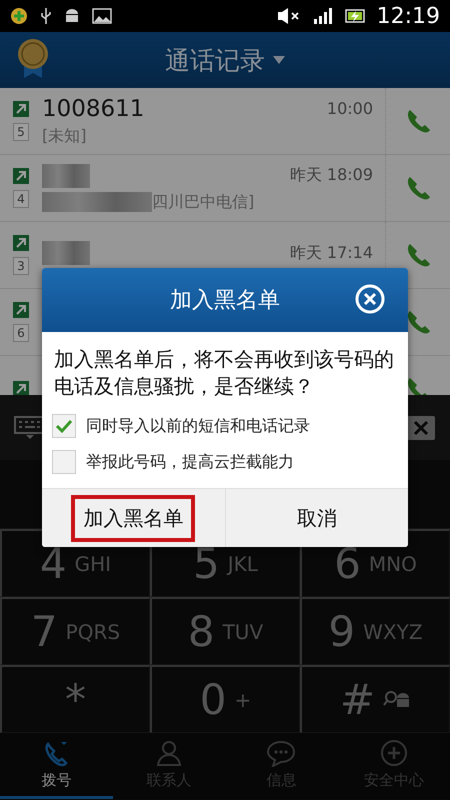  I want to click on call-time: 昨天 17:14, so click(331, 253).